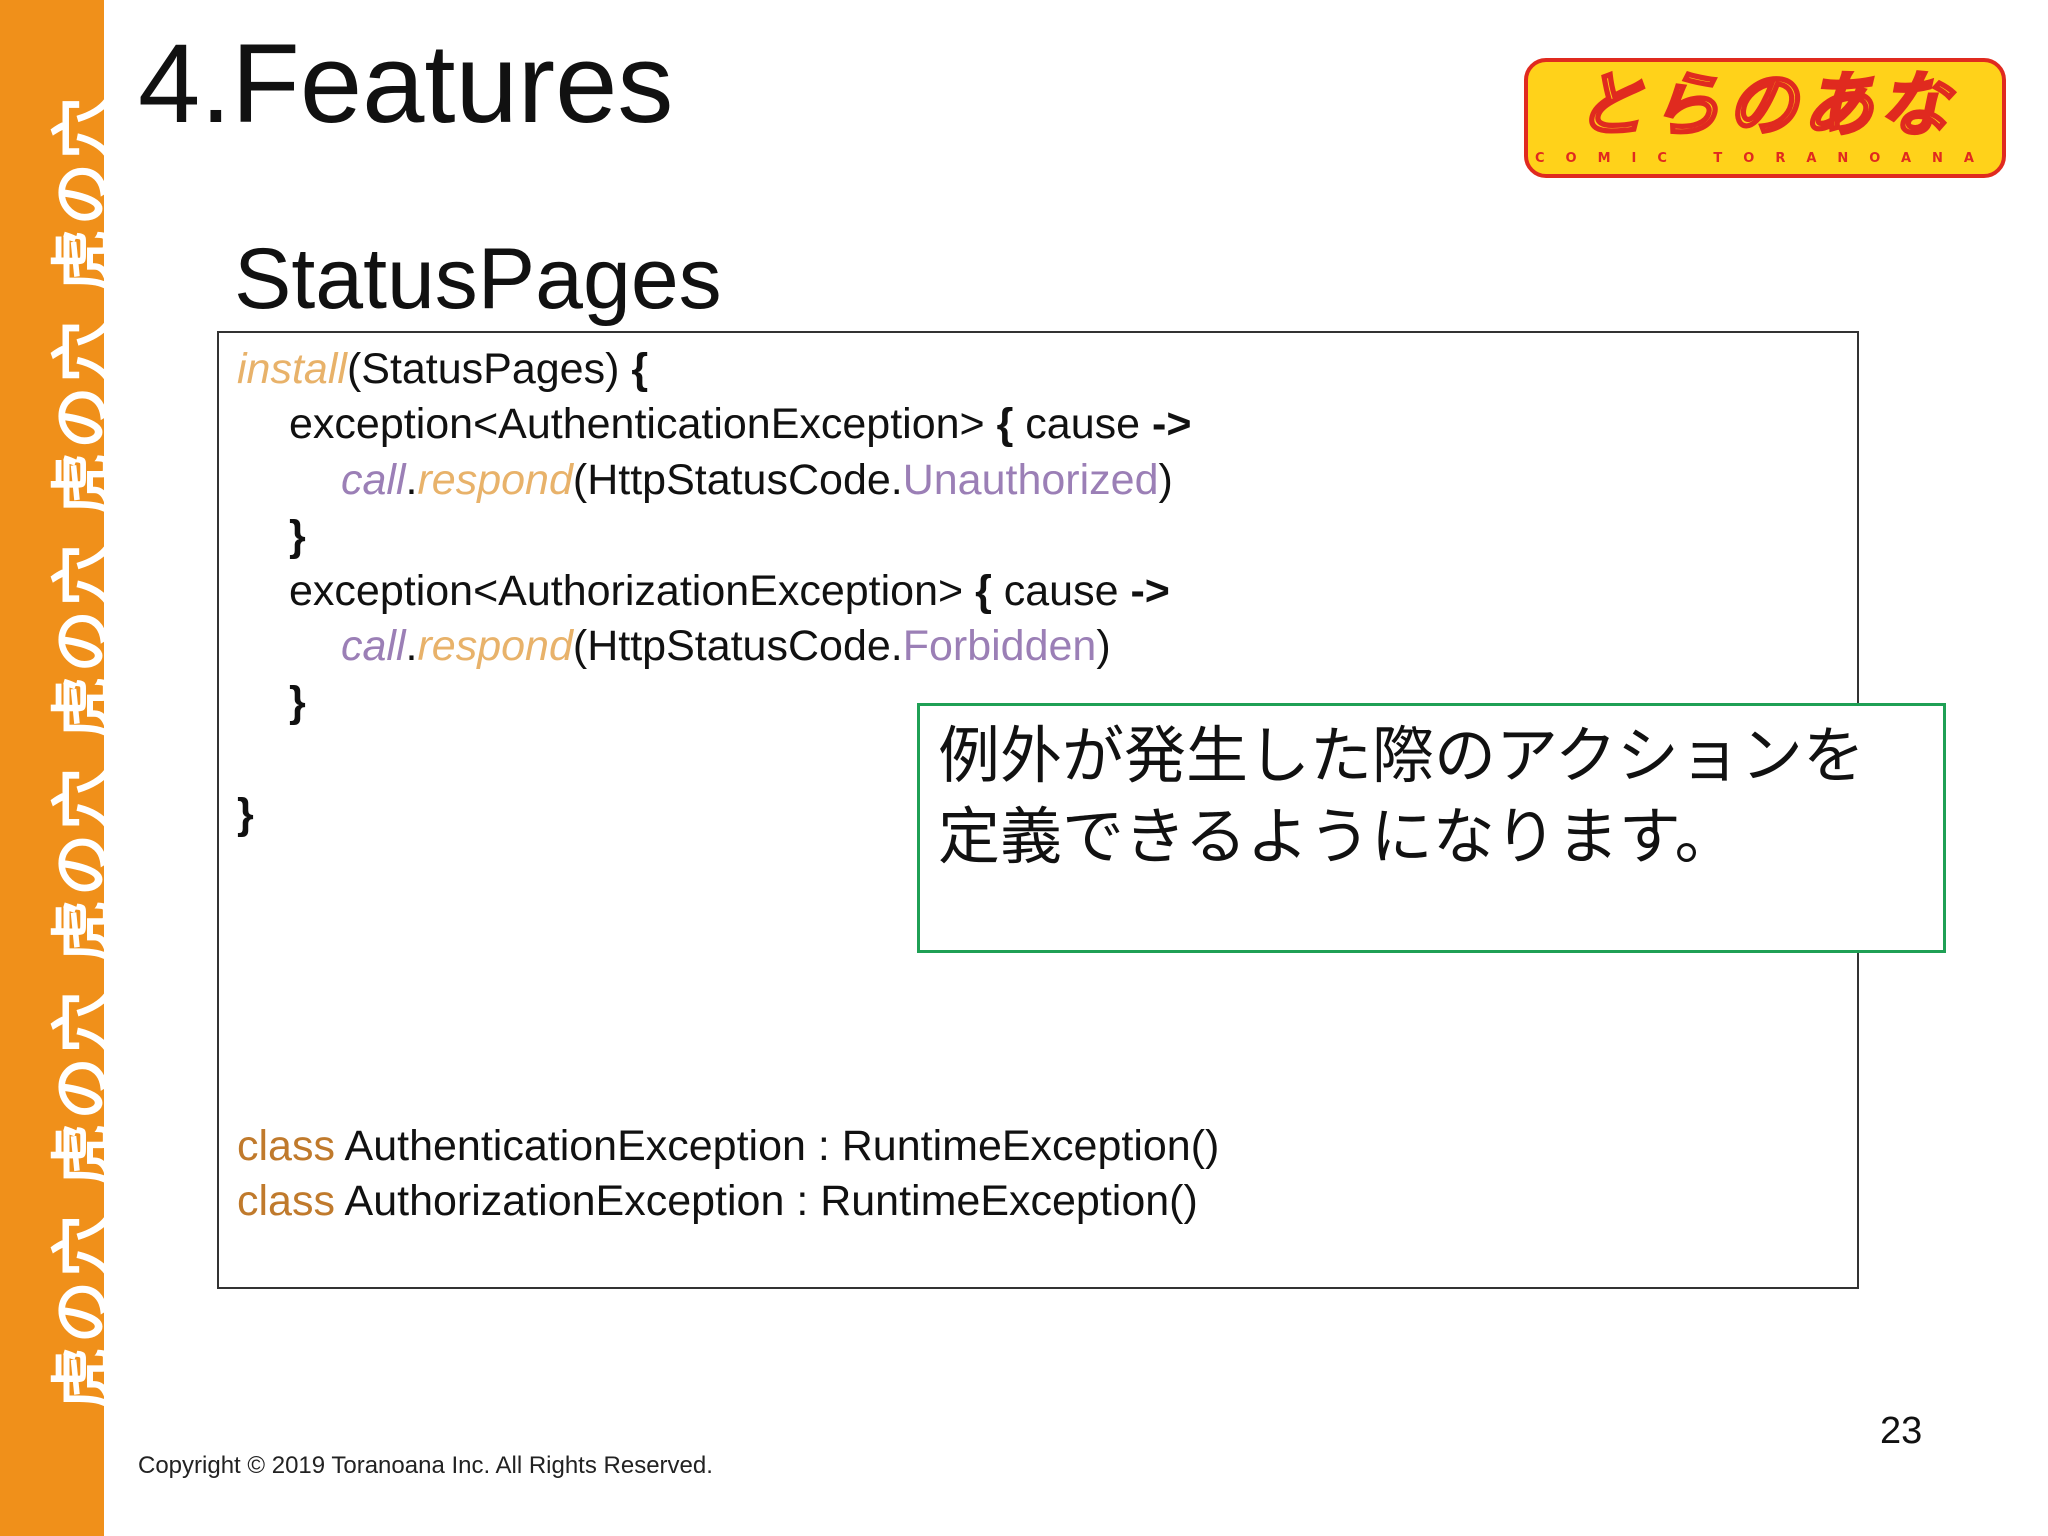 Image resolution: width=2048 pixels, height=1536 pixels. I want to click on code-constant: Unauthorized, so click(1030, 480).